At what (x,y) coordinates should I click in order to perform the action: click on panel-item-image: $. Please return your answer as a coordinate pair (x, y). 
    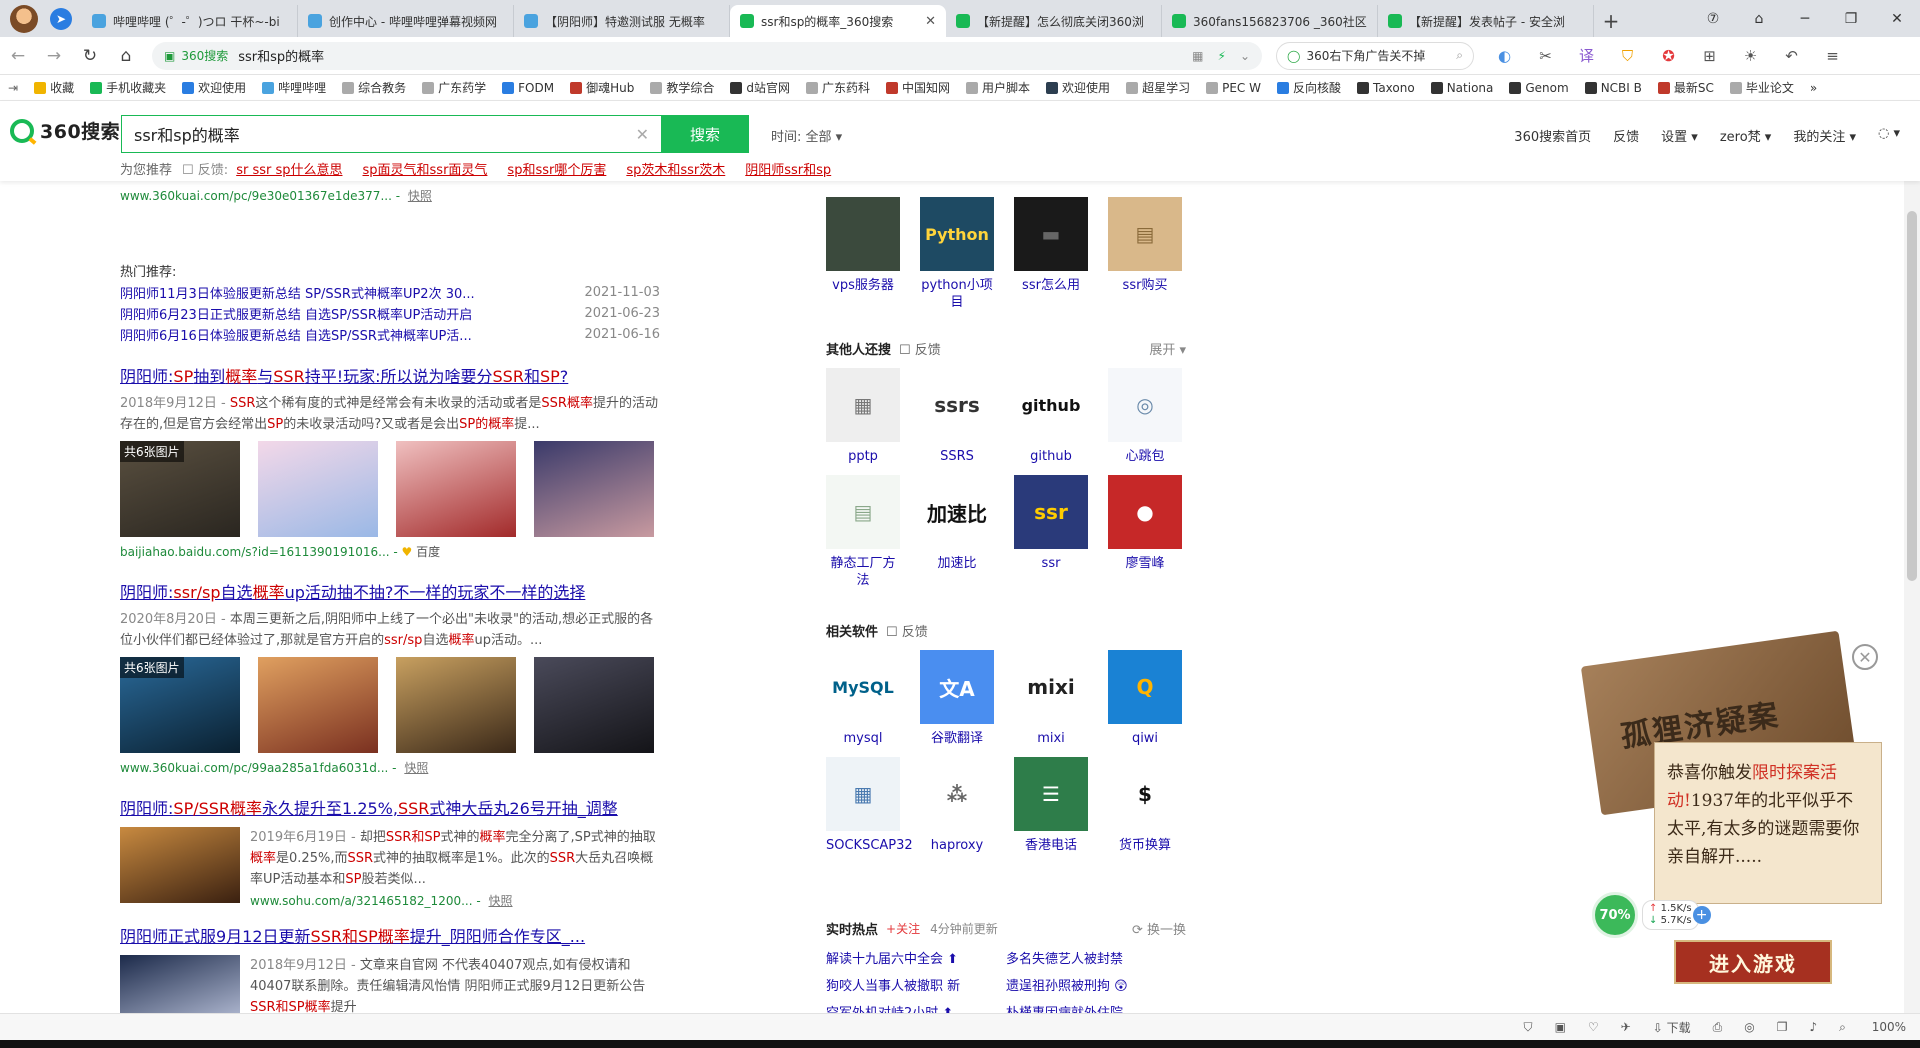
    Looking at the image, I should click on (1145, 794).